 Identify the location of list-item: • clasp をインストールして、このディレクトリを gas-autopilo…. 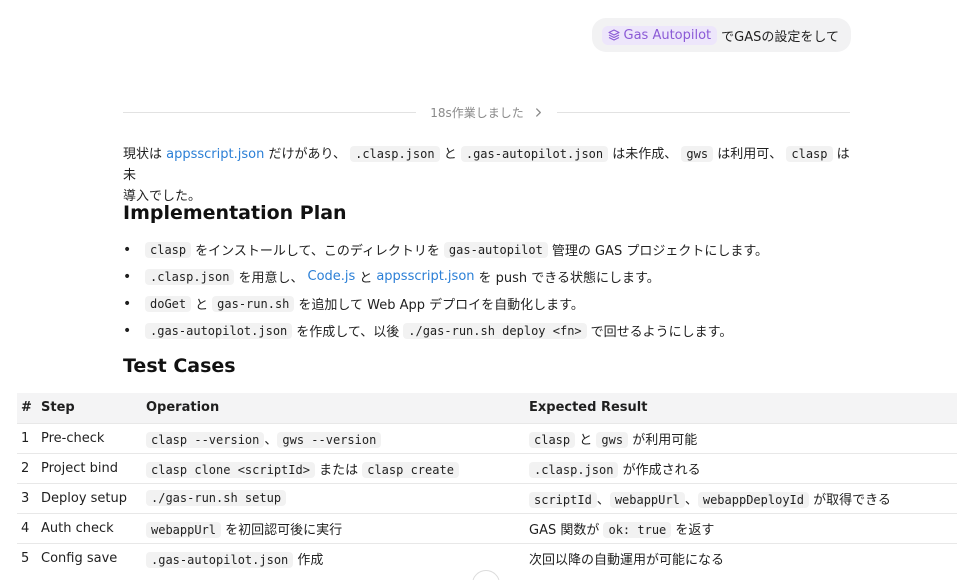
(493, 249).